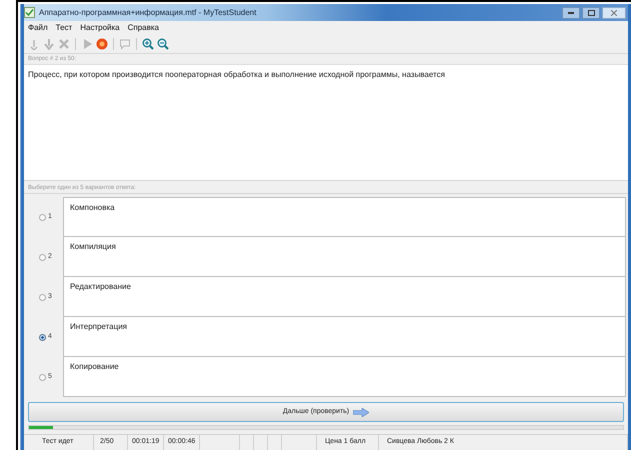 This screenshot has width=631, height=450. What do you see at coordinates (147, 12) in the screenshot?
I see `window-title: Аппаратно-программная+информация.mtf - MyTestStudent` at bounding box center [147, 12].